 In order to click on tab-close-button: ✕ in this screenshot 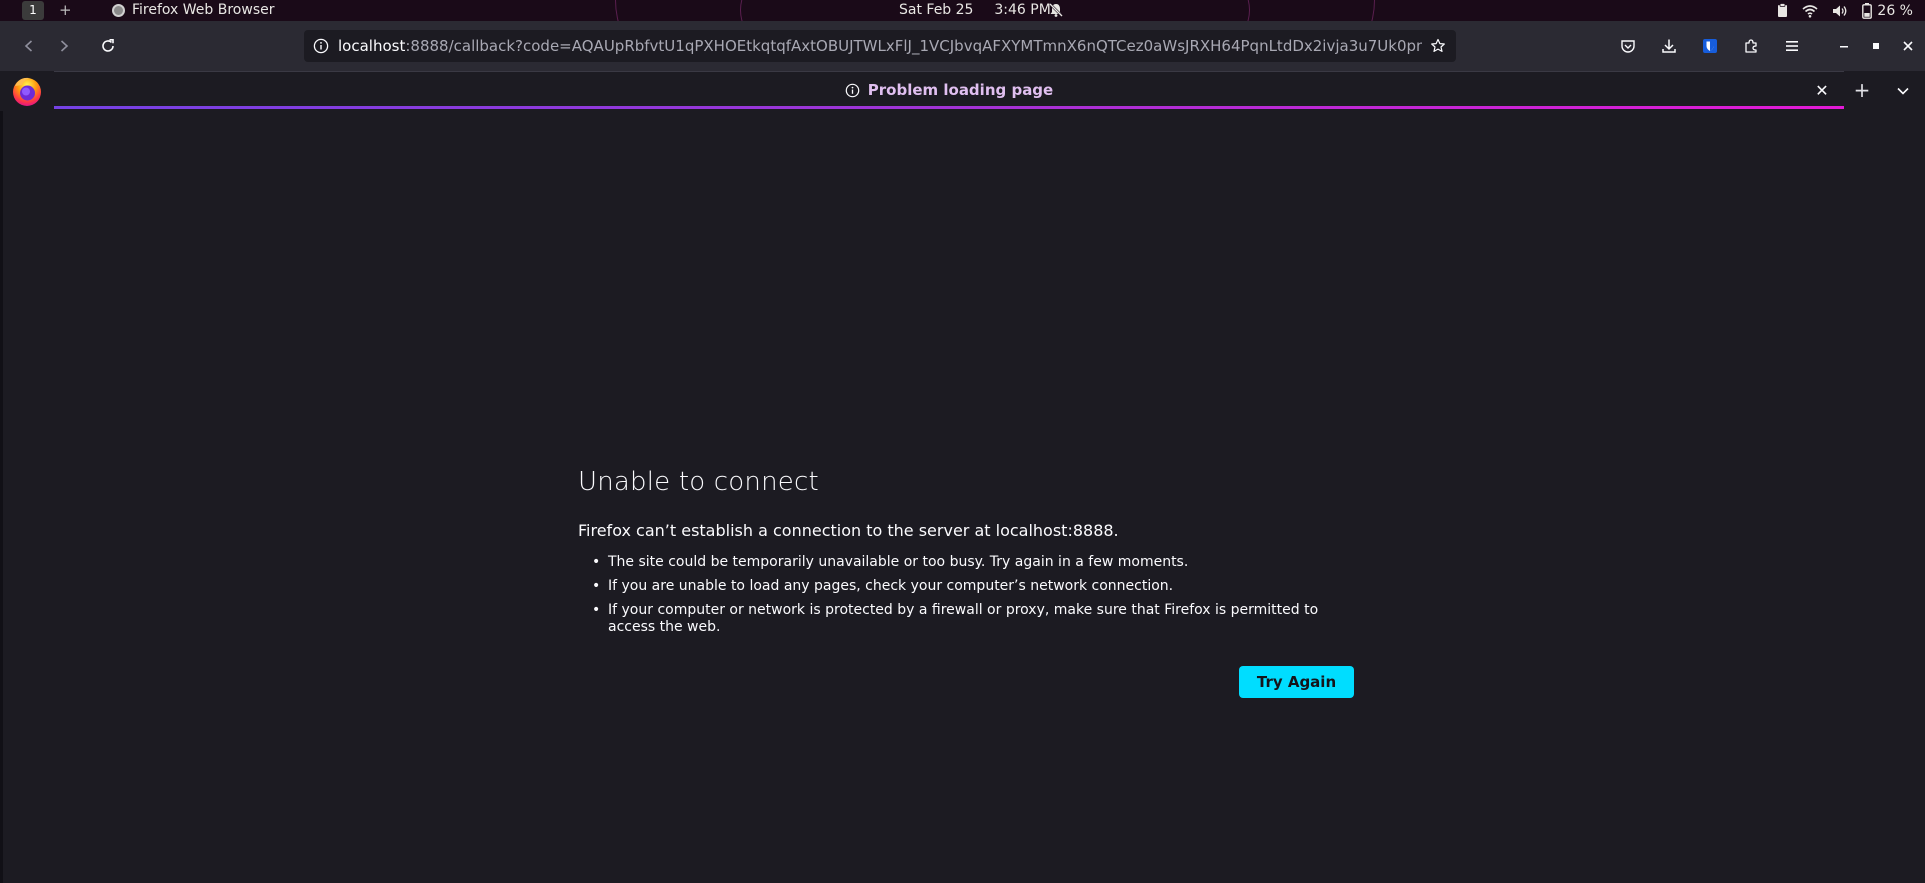, I will do `click(1822, 90)`.